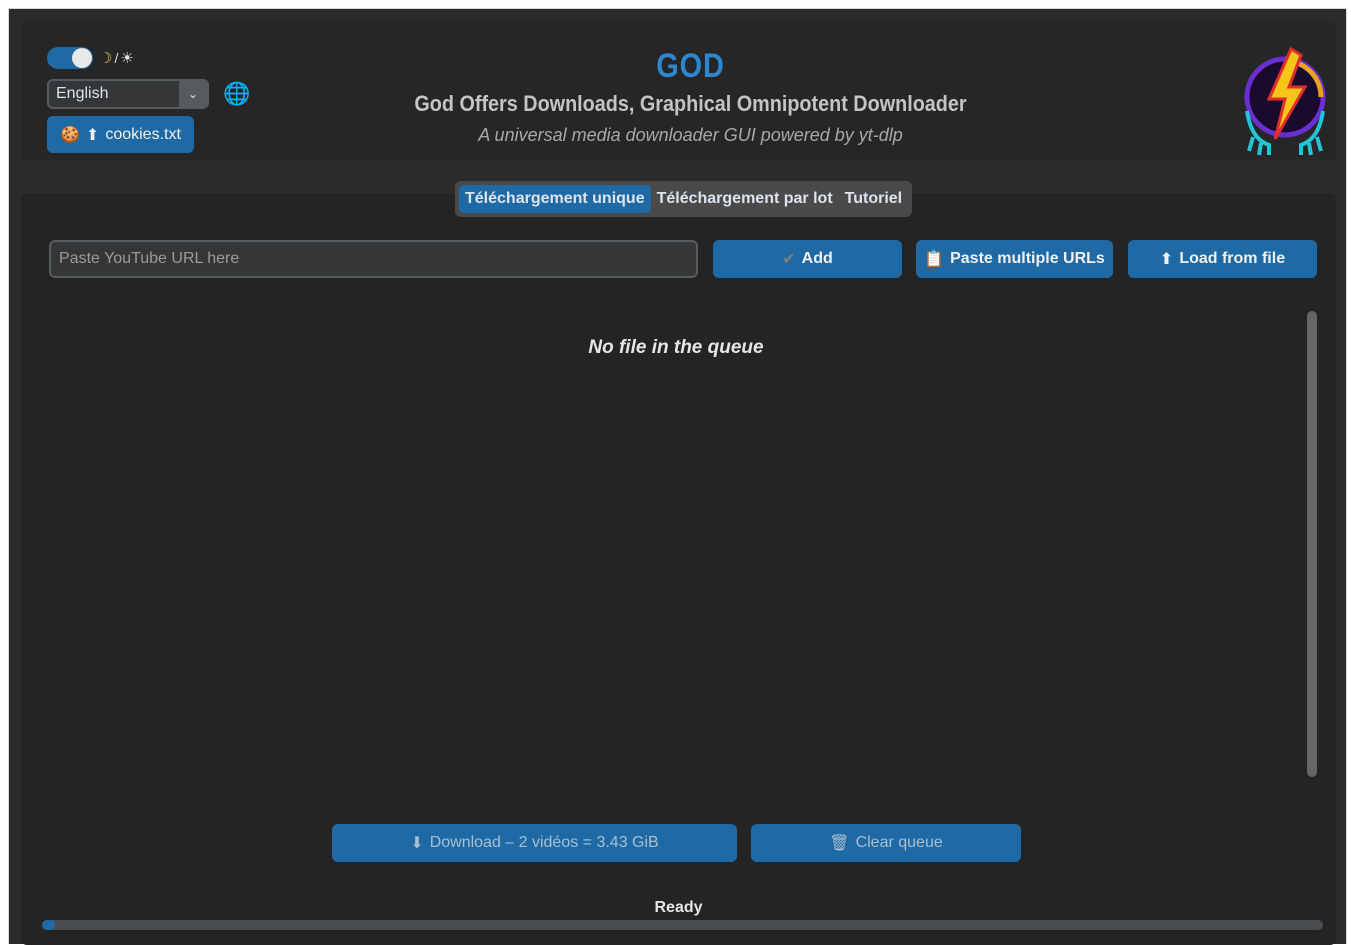  I want to click on tab-tutorial: Tutoriel, so click(873, 199).